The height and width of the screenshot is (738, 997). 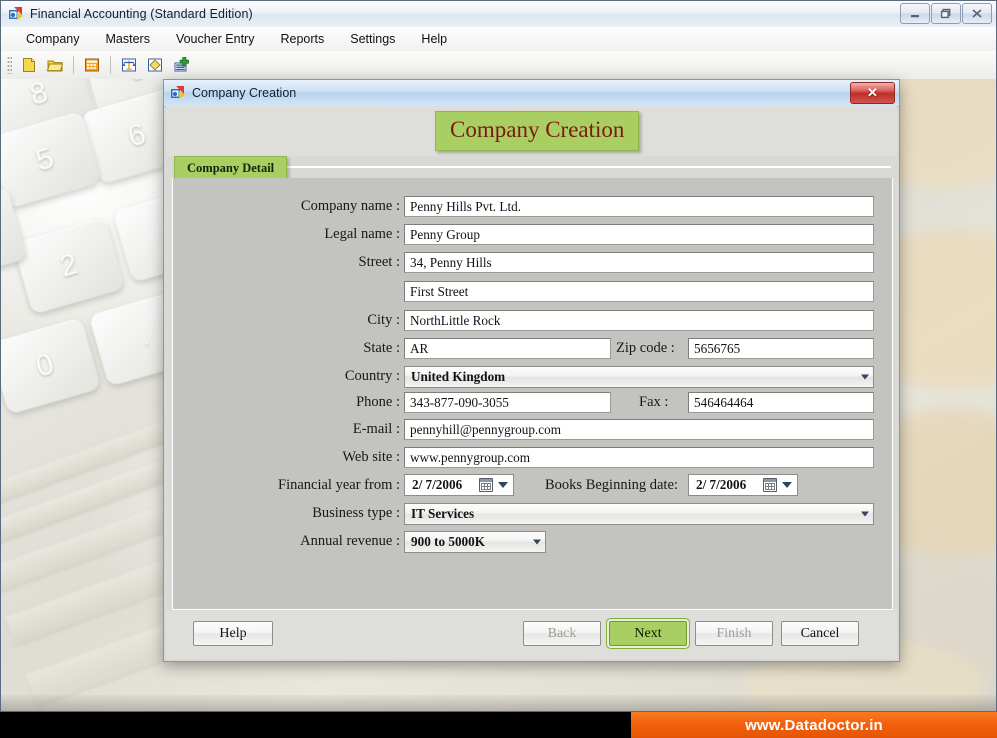 I want to click on dialog-header: Company Creation, so click(x=531, y=131).